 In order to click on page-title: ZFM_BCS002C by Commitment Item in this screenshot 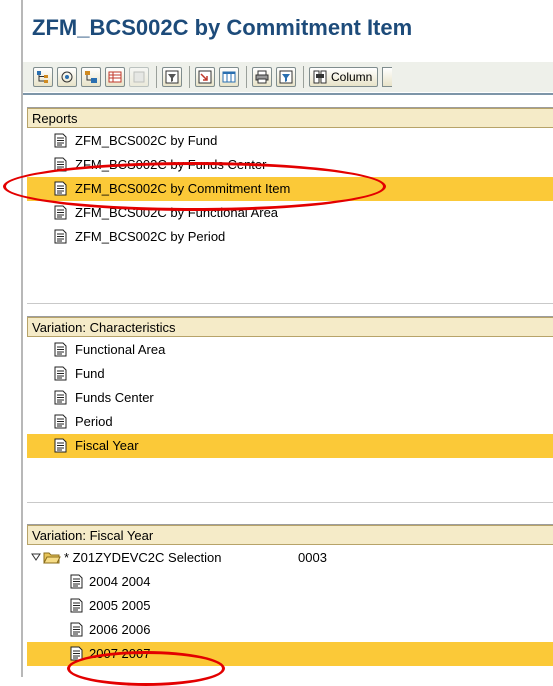, I will do `click(222, 27)`.